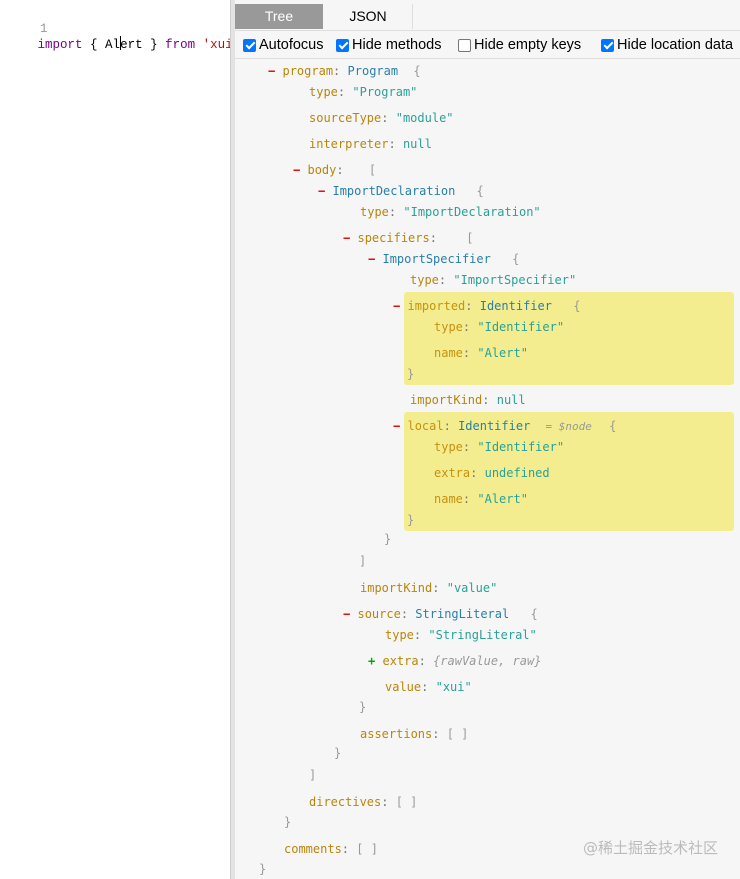 This screenshot has height=879, width=740. What do you see at coordinates (403, 687) in the screenshot?
I see `tree-key: value` at bounding box center [403, 687].